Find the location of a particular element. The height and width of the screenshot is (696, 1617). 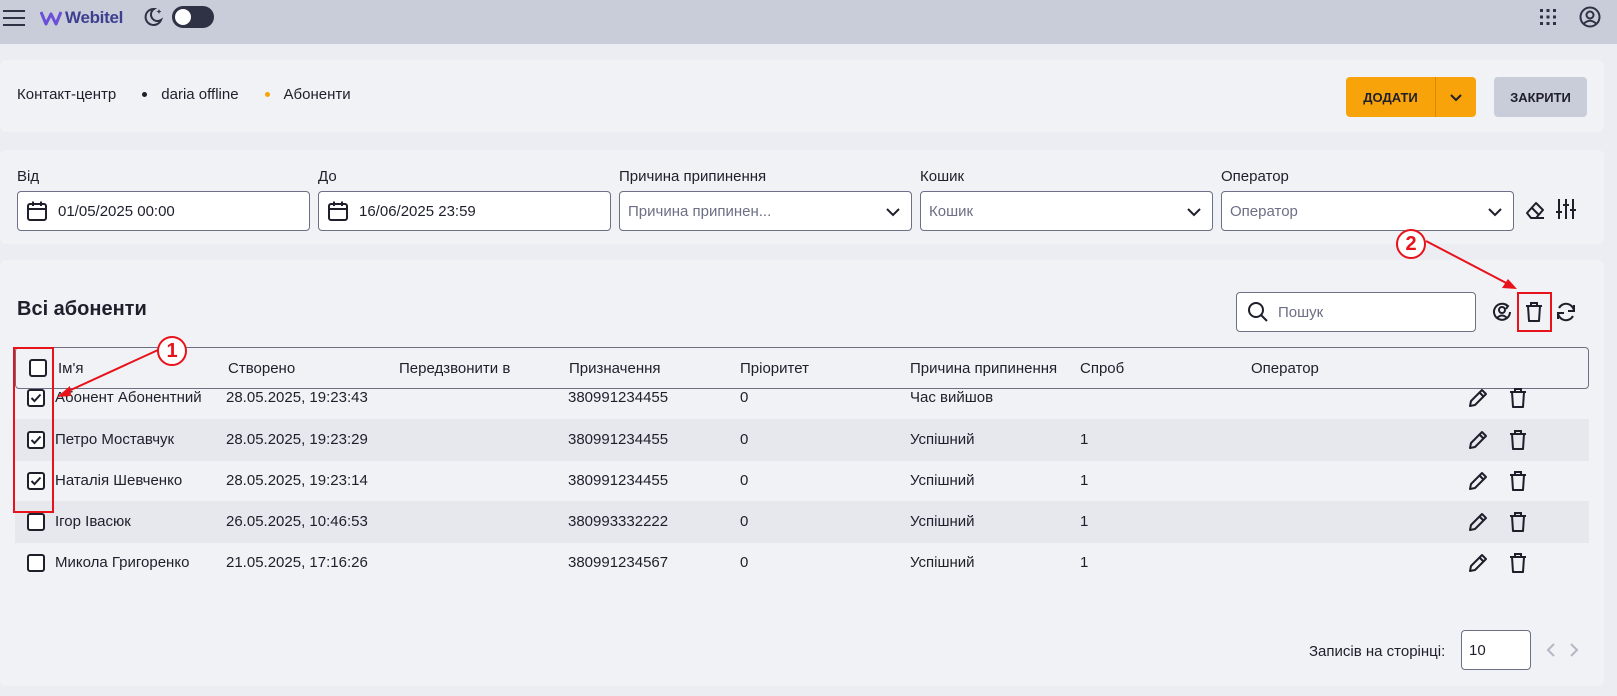

sliders-icon is located at coordinates (1566, 209).